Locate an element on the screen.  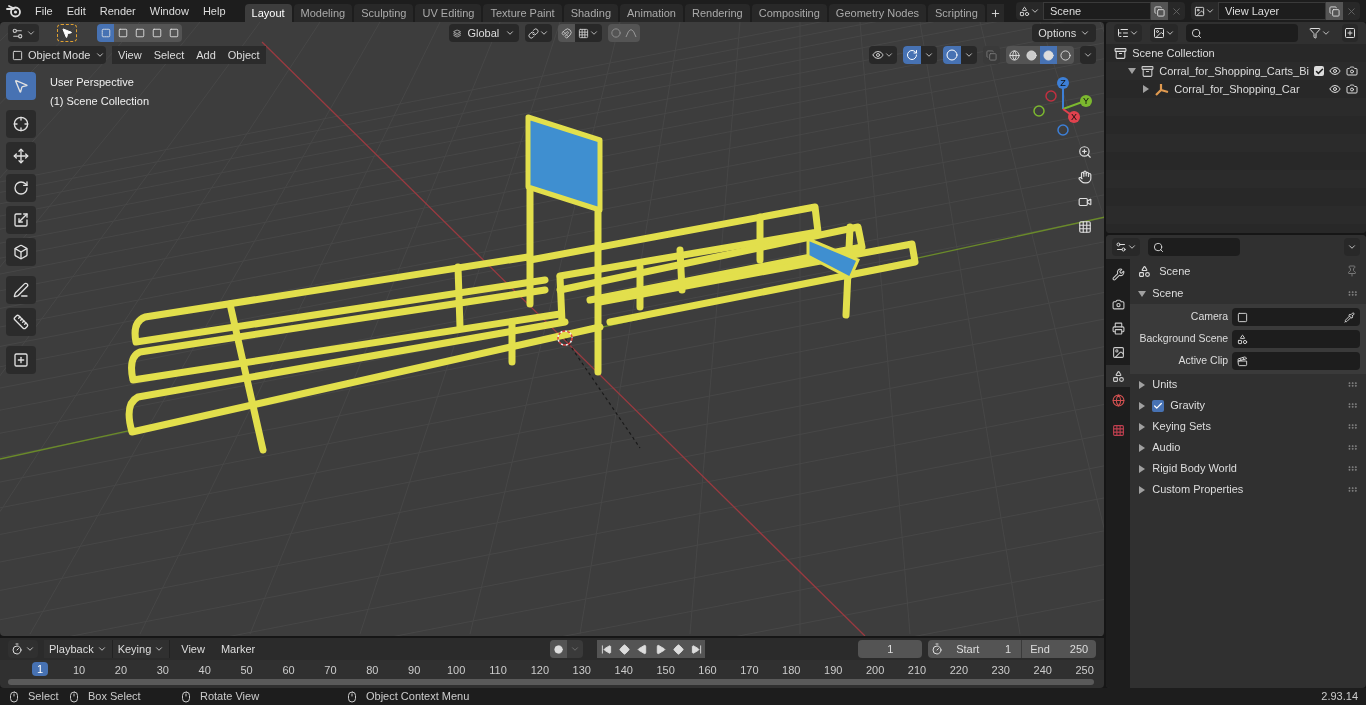
jump-start-icon is located at coordinates (606, 649).